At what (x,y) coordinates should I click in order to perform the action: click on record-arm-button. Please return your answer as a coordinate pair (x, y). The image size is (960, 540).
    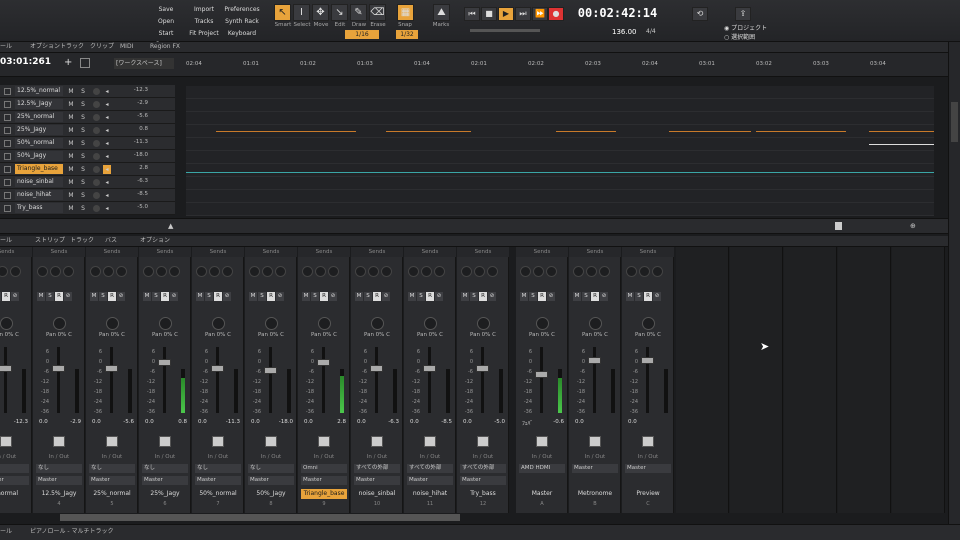
    Looking at the image, I should click on (96, 182).